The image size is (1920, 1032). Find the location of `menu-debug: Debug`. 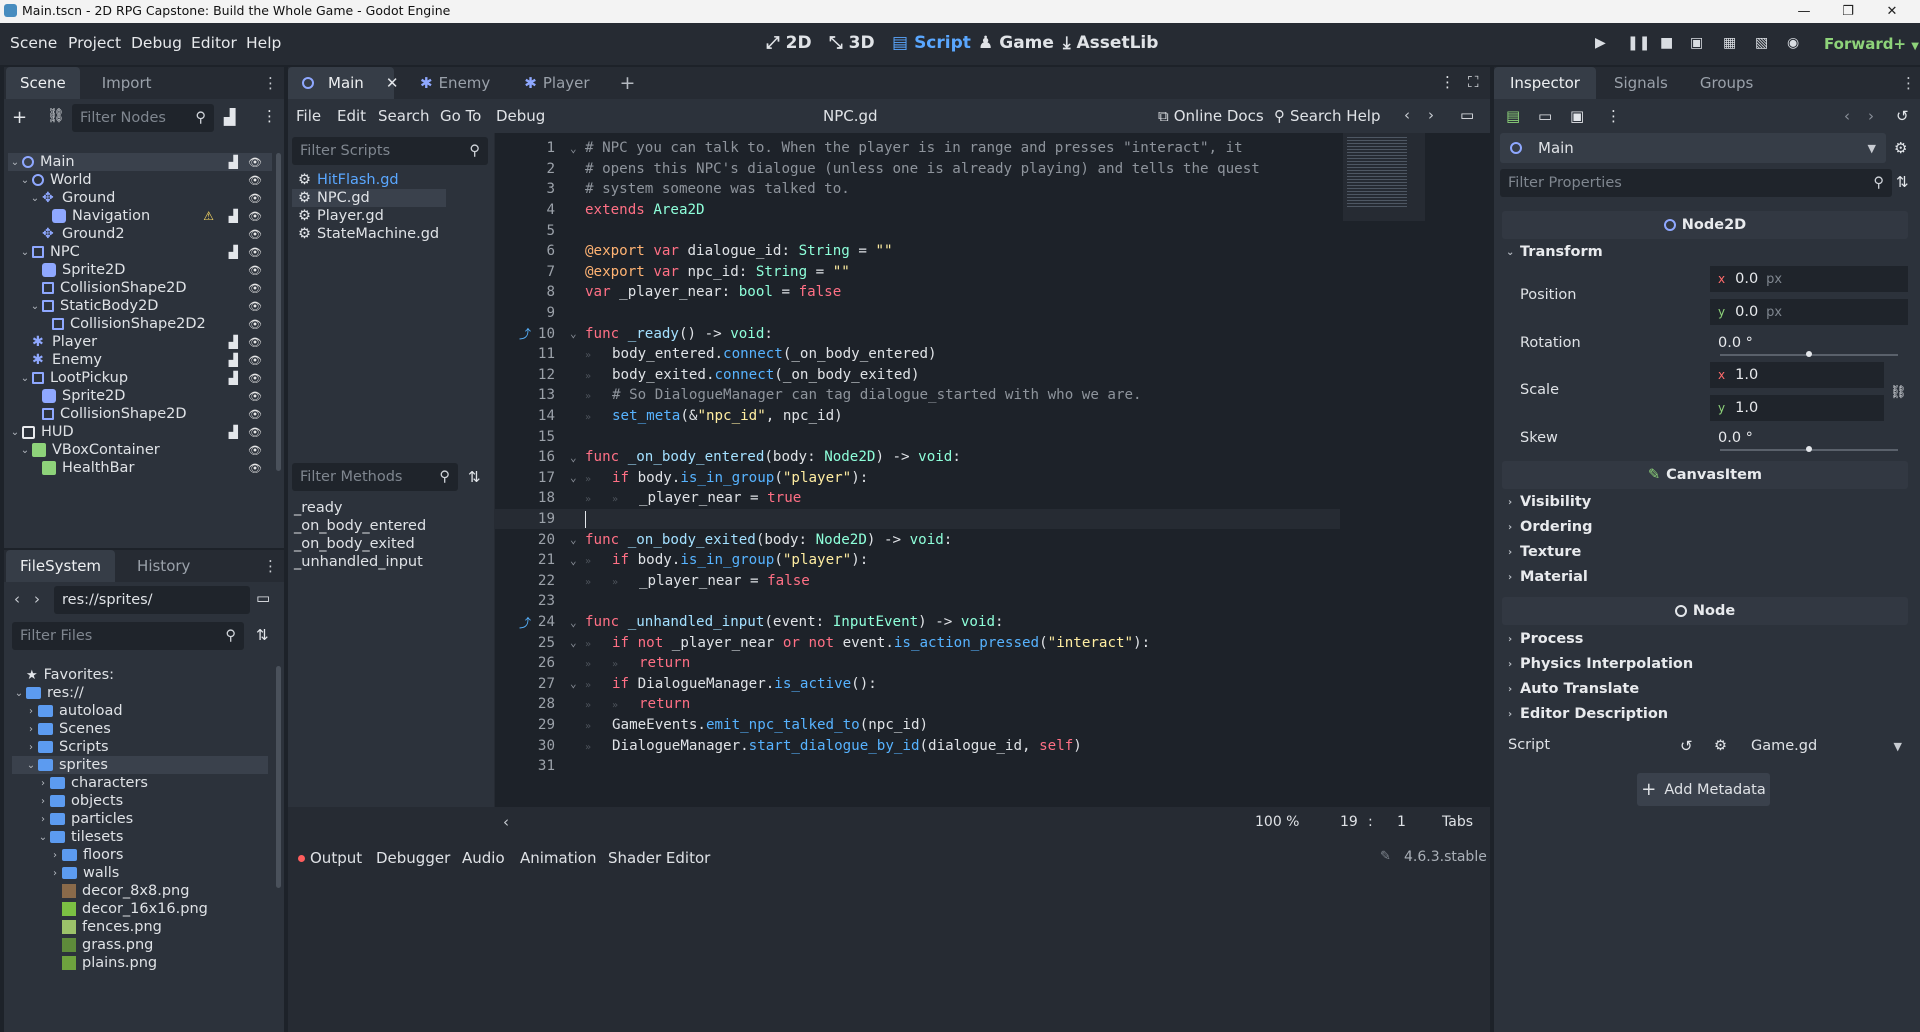

menu-debug: Debug is located at coordinates (156, 43).